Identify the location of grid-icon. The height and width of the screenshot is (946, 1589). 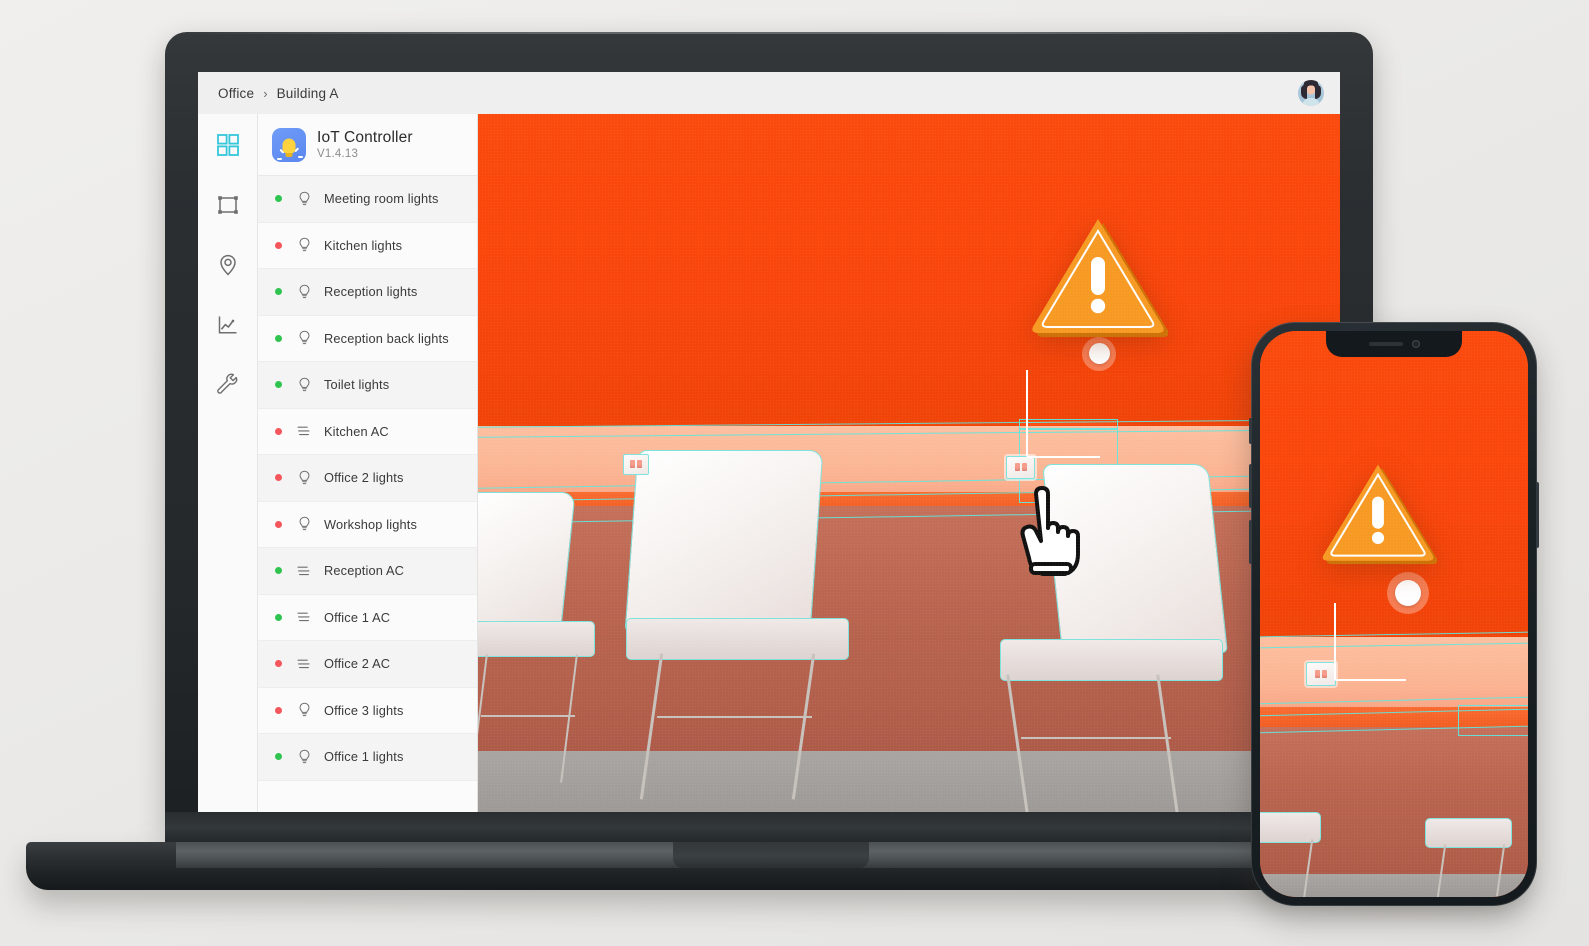
(227, 145).